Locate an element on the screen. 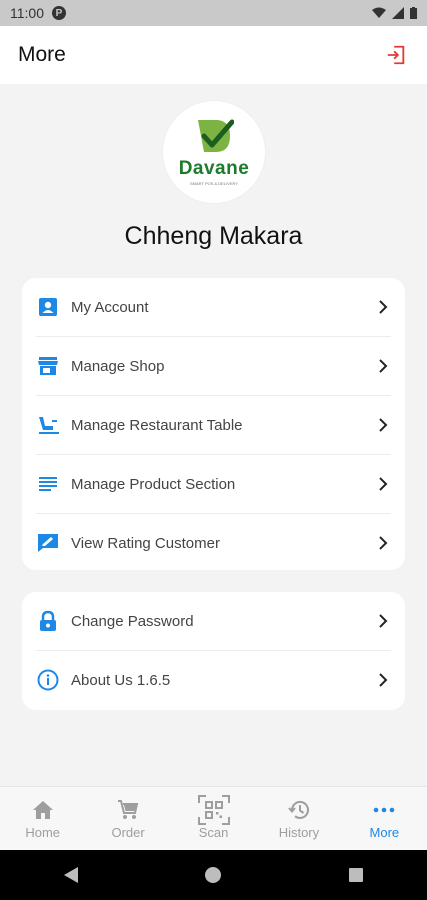 The height and width of the screenshot is (900, 427). bottom-navigation: Home Order Scan History More is located at coordinates (213, 818).